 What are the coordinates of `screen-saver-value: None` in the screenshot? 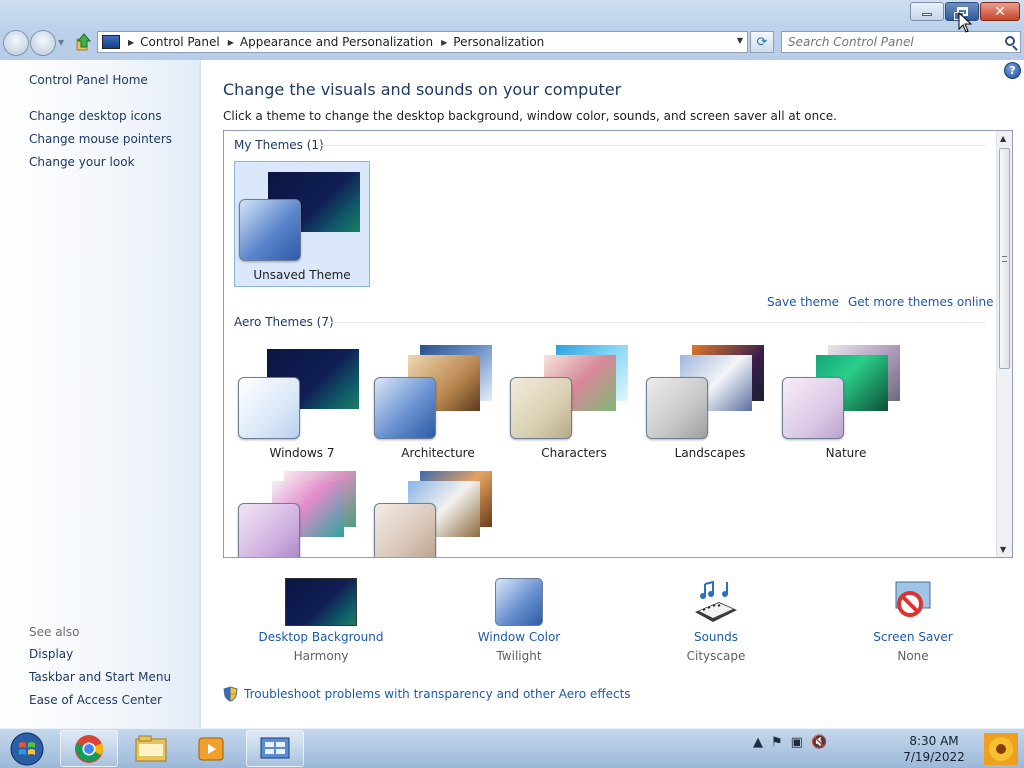 It's located at (913, 656).